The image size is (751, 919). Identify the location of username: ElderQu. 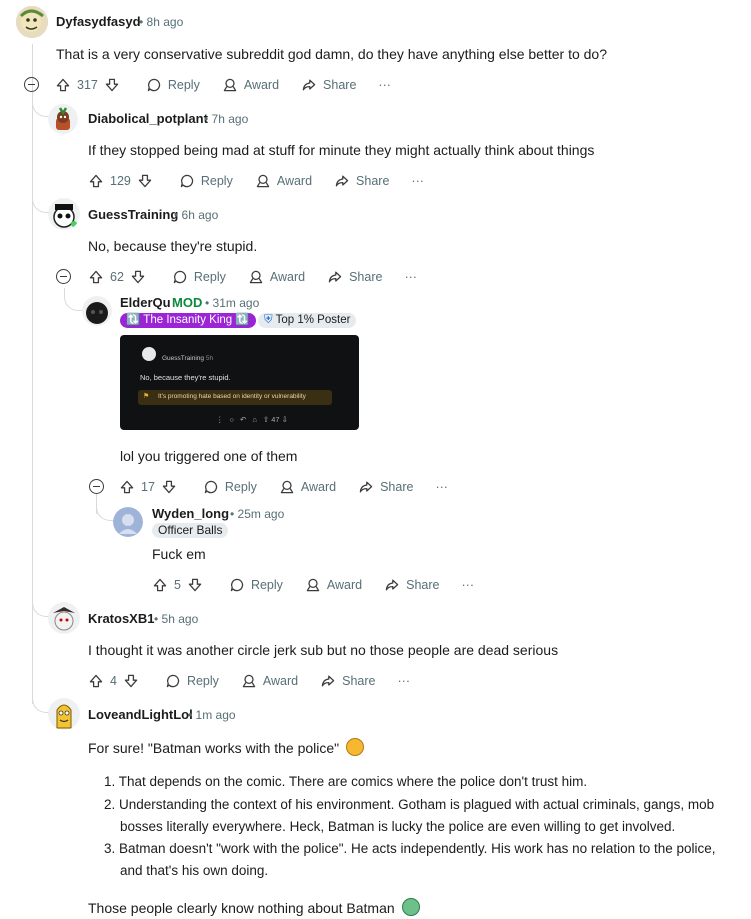
(145, 302).